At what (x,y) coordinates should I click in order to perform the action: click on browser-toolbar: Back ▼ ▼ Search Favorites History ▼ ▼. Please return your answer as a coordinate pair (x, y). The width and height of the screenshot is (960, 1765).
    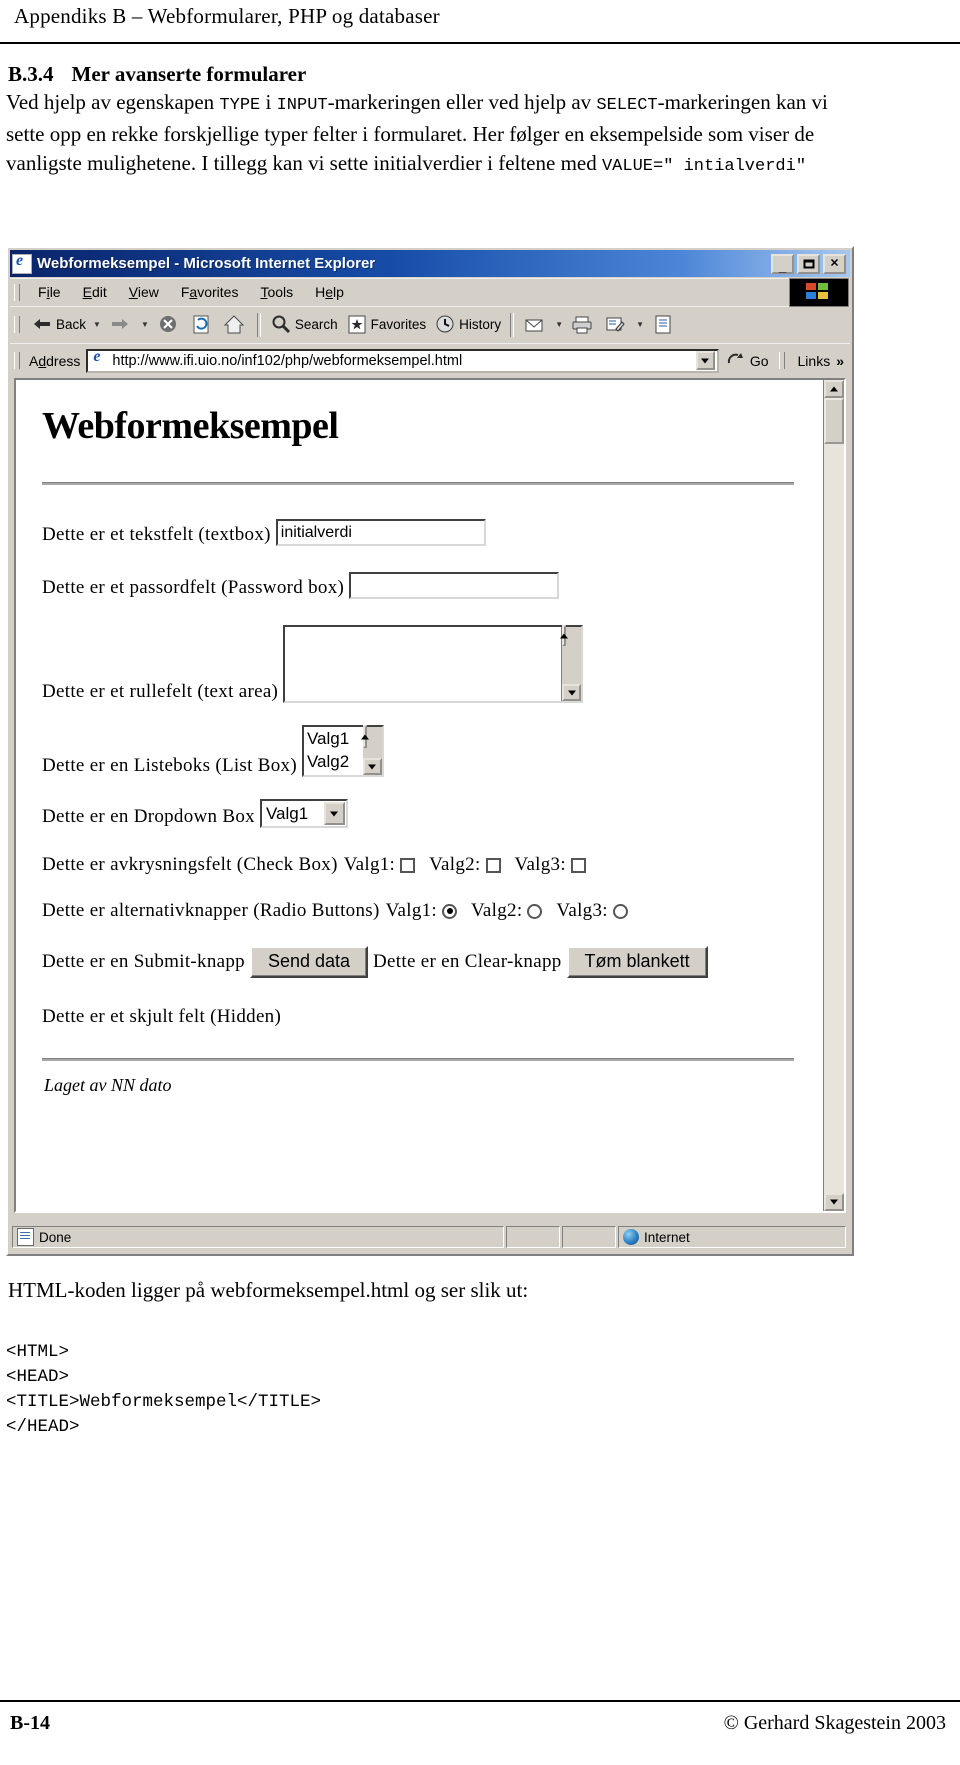
    Looking at the image, I should click on (430, 324).